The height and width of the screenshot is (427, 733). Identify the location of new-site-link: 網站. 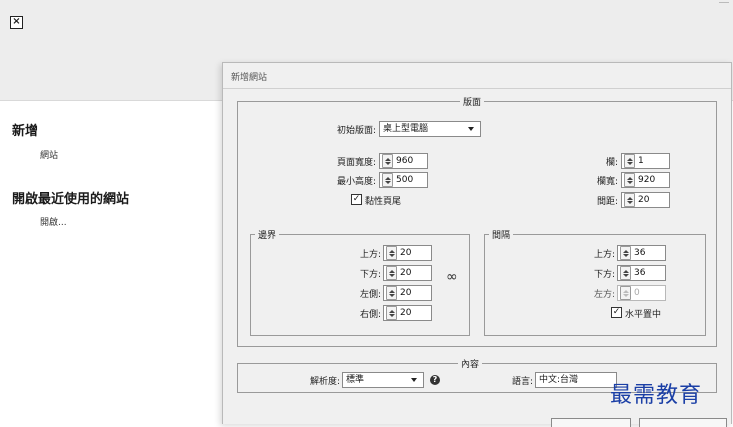
(49, 154).